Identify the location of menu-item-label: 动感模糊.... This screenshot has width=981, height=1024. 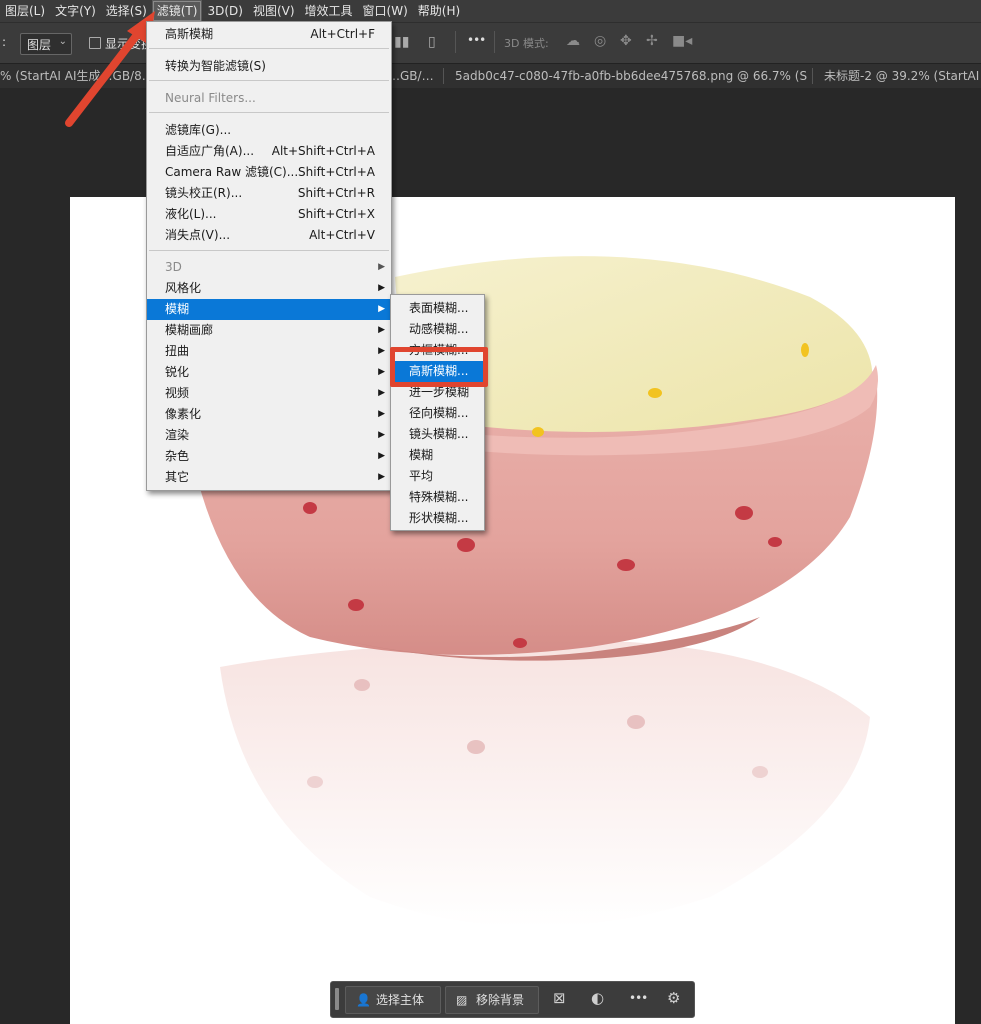
(439, 329).